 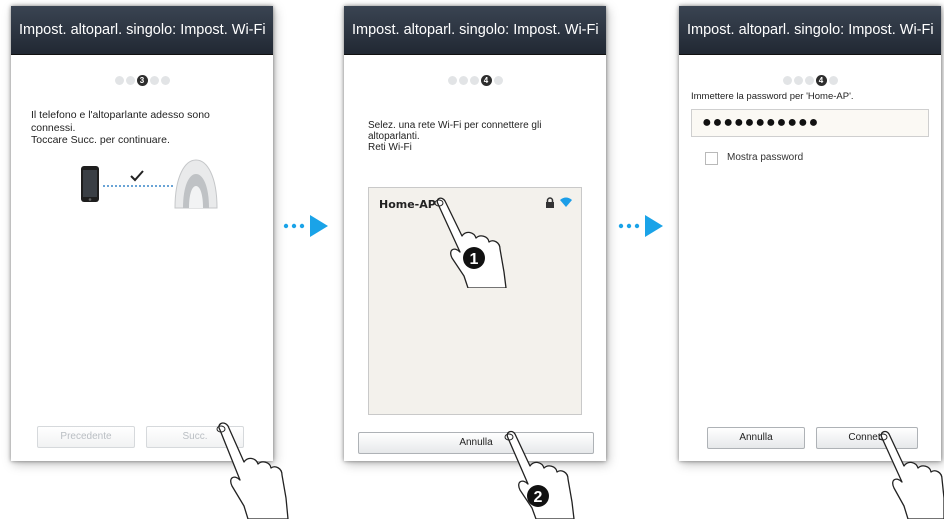 What do you see at coordinates (120, 115) in the screenshot?
I see `message-line: Il telefono e l'altoparlante adesso sono` at bounding box center [120, 115].